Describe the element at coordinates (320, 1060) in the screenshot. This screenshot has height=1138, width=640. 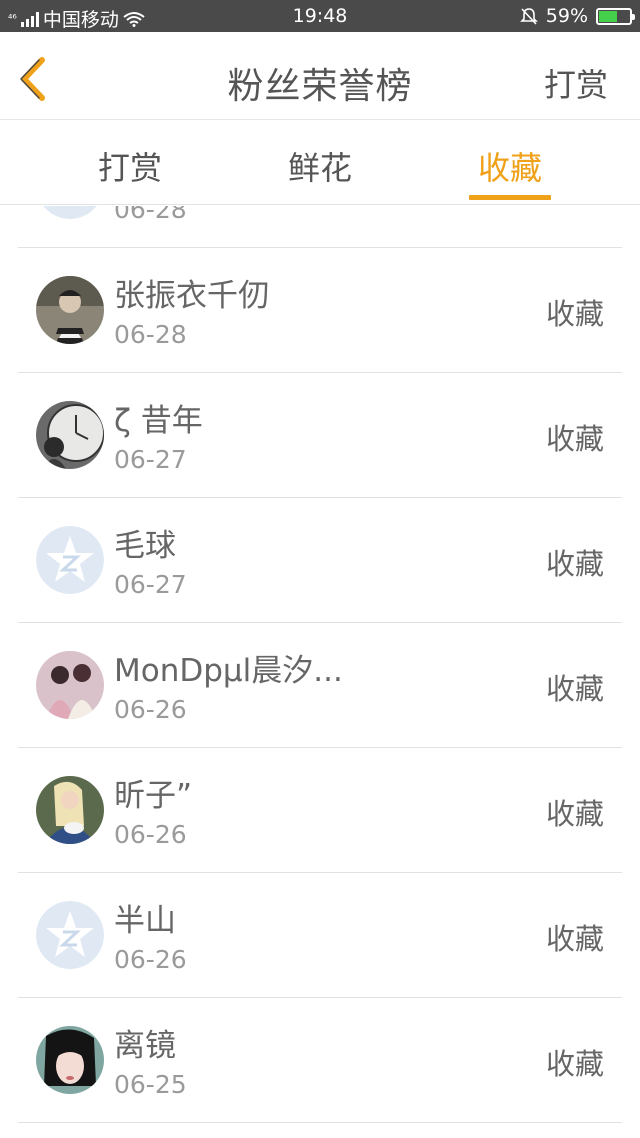
I see `list-item: 离镜 06-25 收藏` at that location.